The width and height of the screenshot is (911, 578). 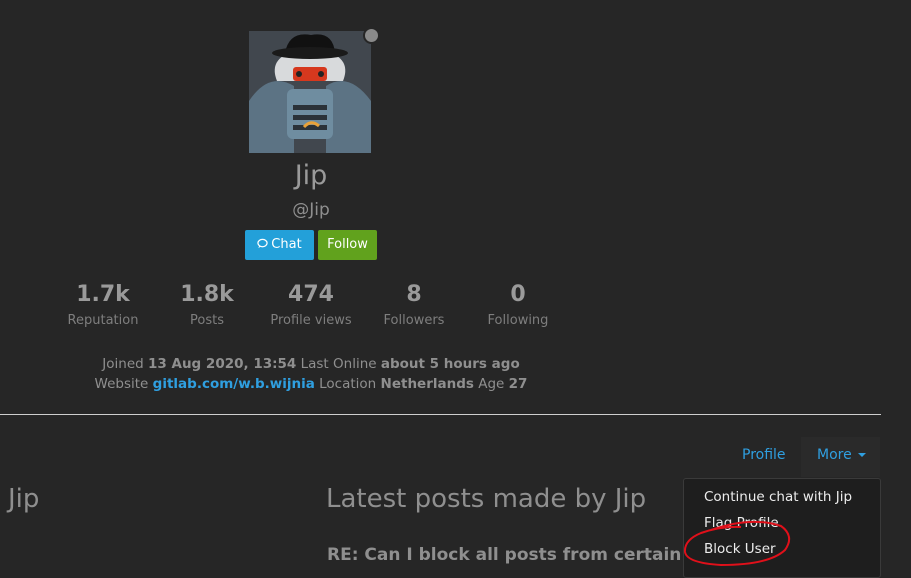 I want to click on status-indicator, so click(x=371, y=35).